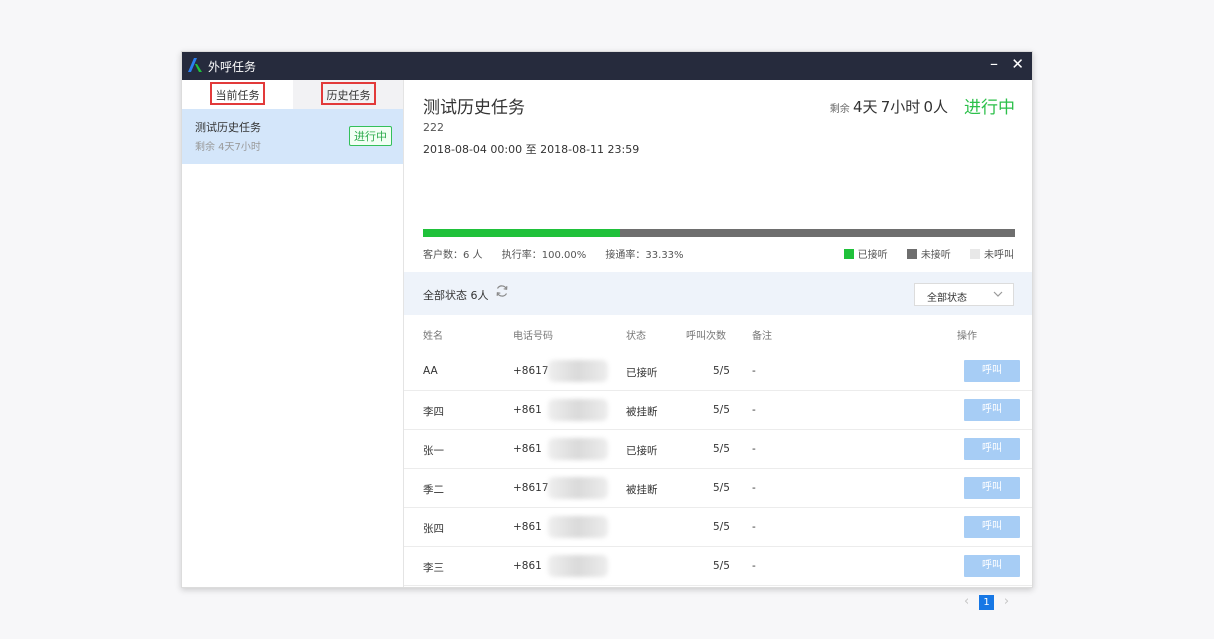 The image size is (1214, 639). What do you see at coordinates (474, 108) in the screenshot?
I see `page-title: 测试历史任务` at bounding box center [474, 108].